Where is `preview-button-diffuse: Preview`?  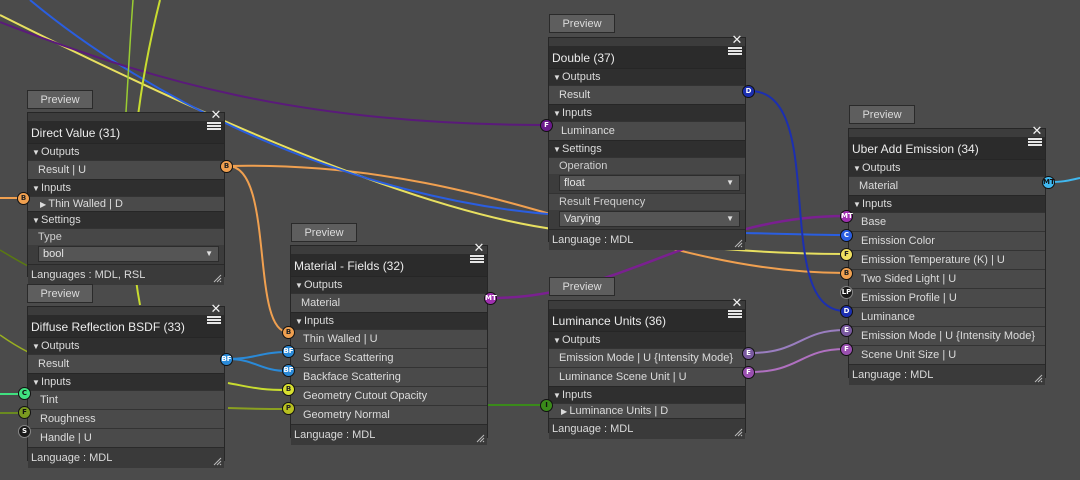
preview-button-diffuse: Preview is located at coordinates (60, 293).